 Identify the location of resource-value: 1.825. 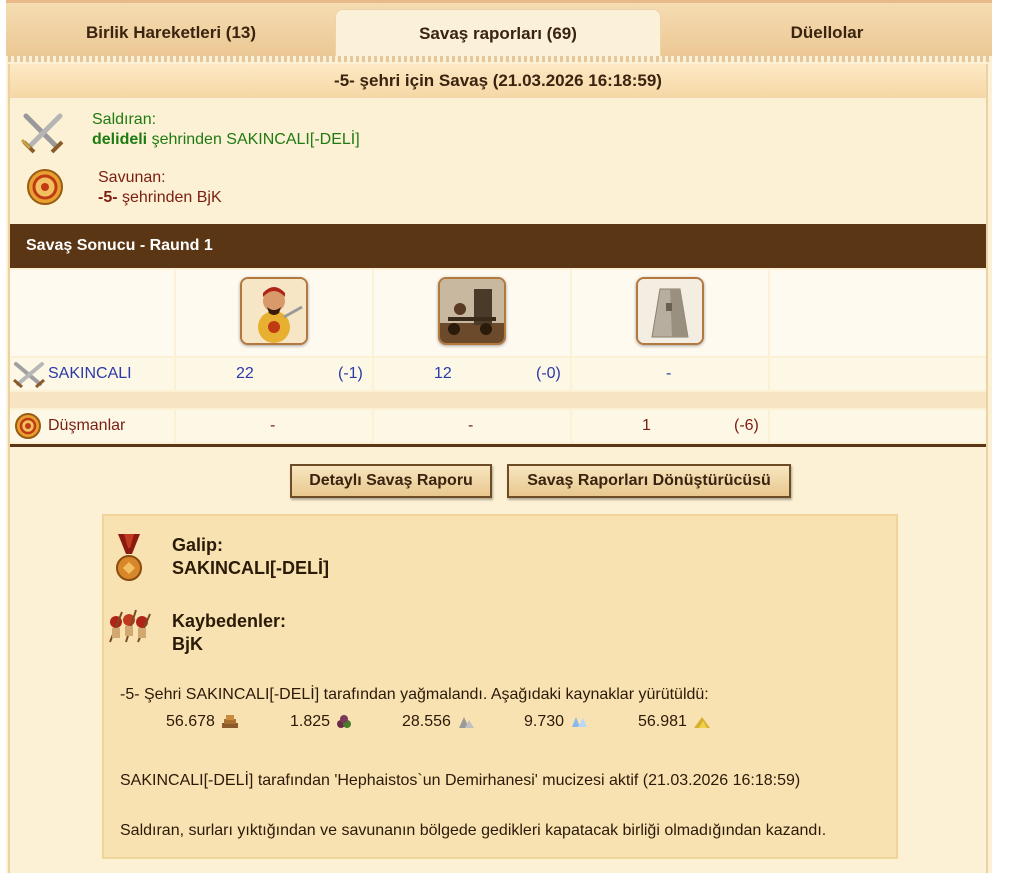
(310, 721).